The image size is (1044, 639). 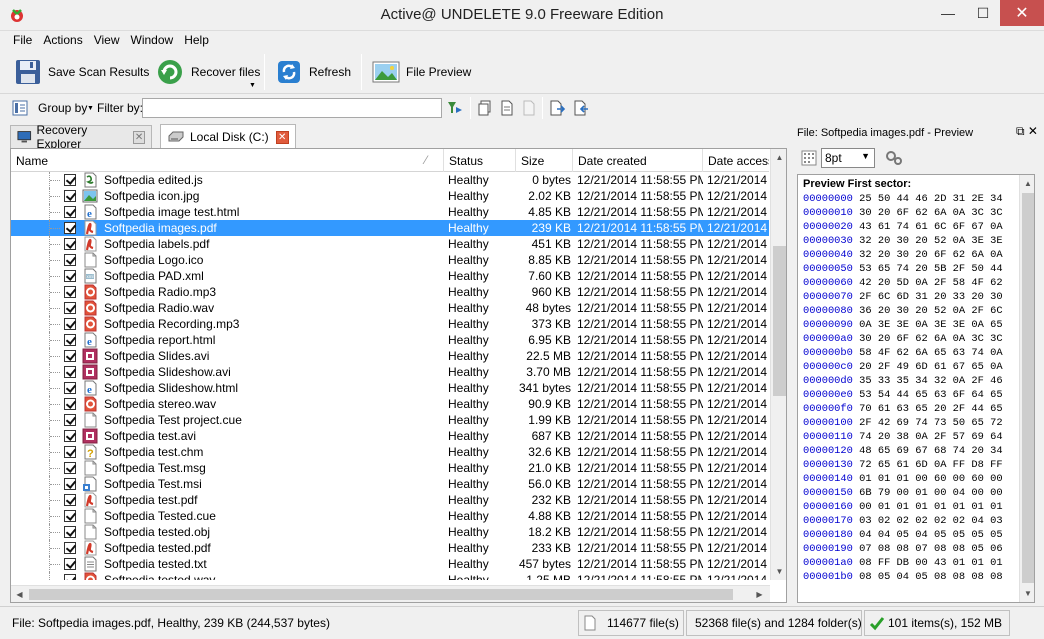 What do you see at coordinates (292, 108) in the screenshot?
I see `filter-input` at bounding box center [292, 108].